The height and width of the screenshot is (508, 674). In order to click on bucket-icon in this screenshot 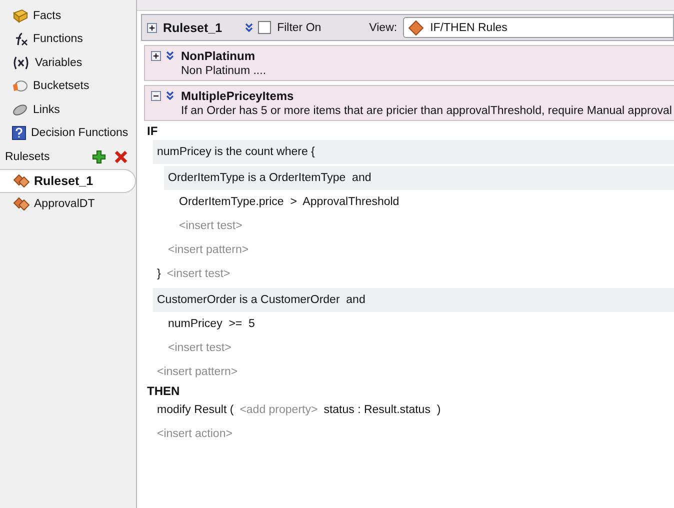, I will do `click(20, 86)`.